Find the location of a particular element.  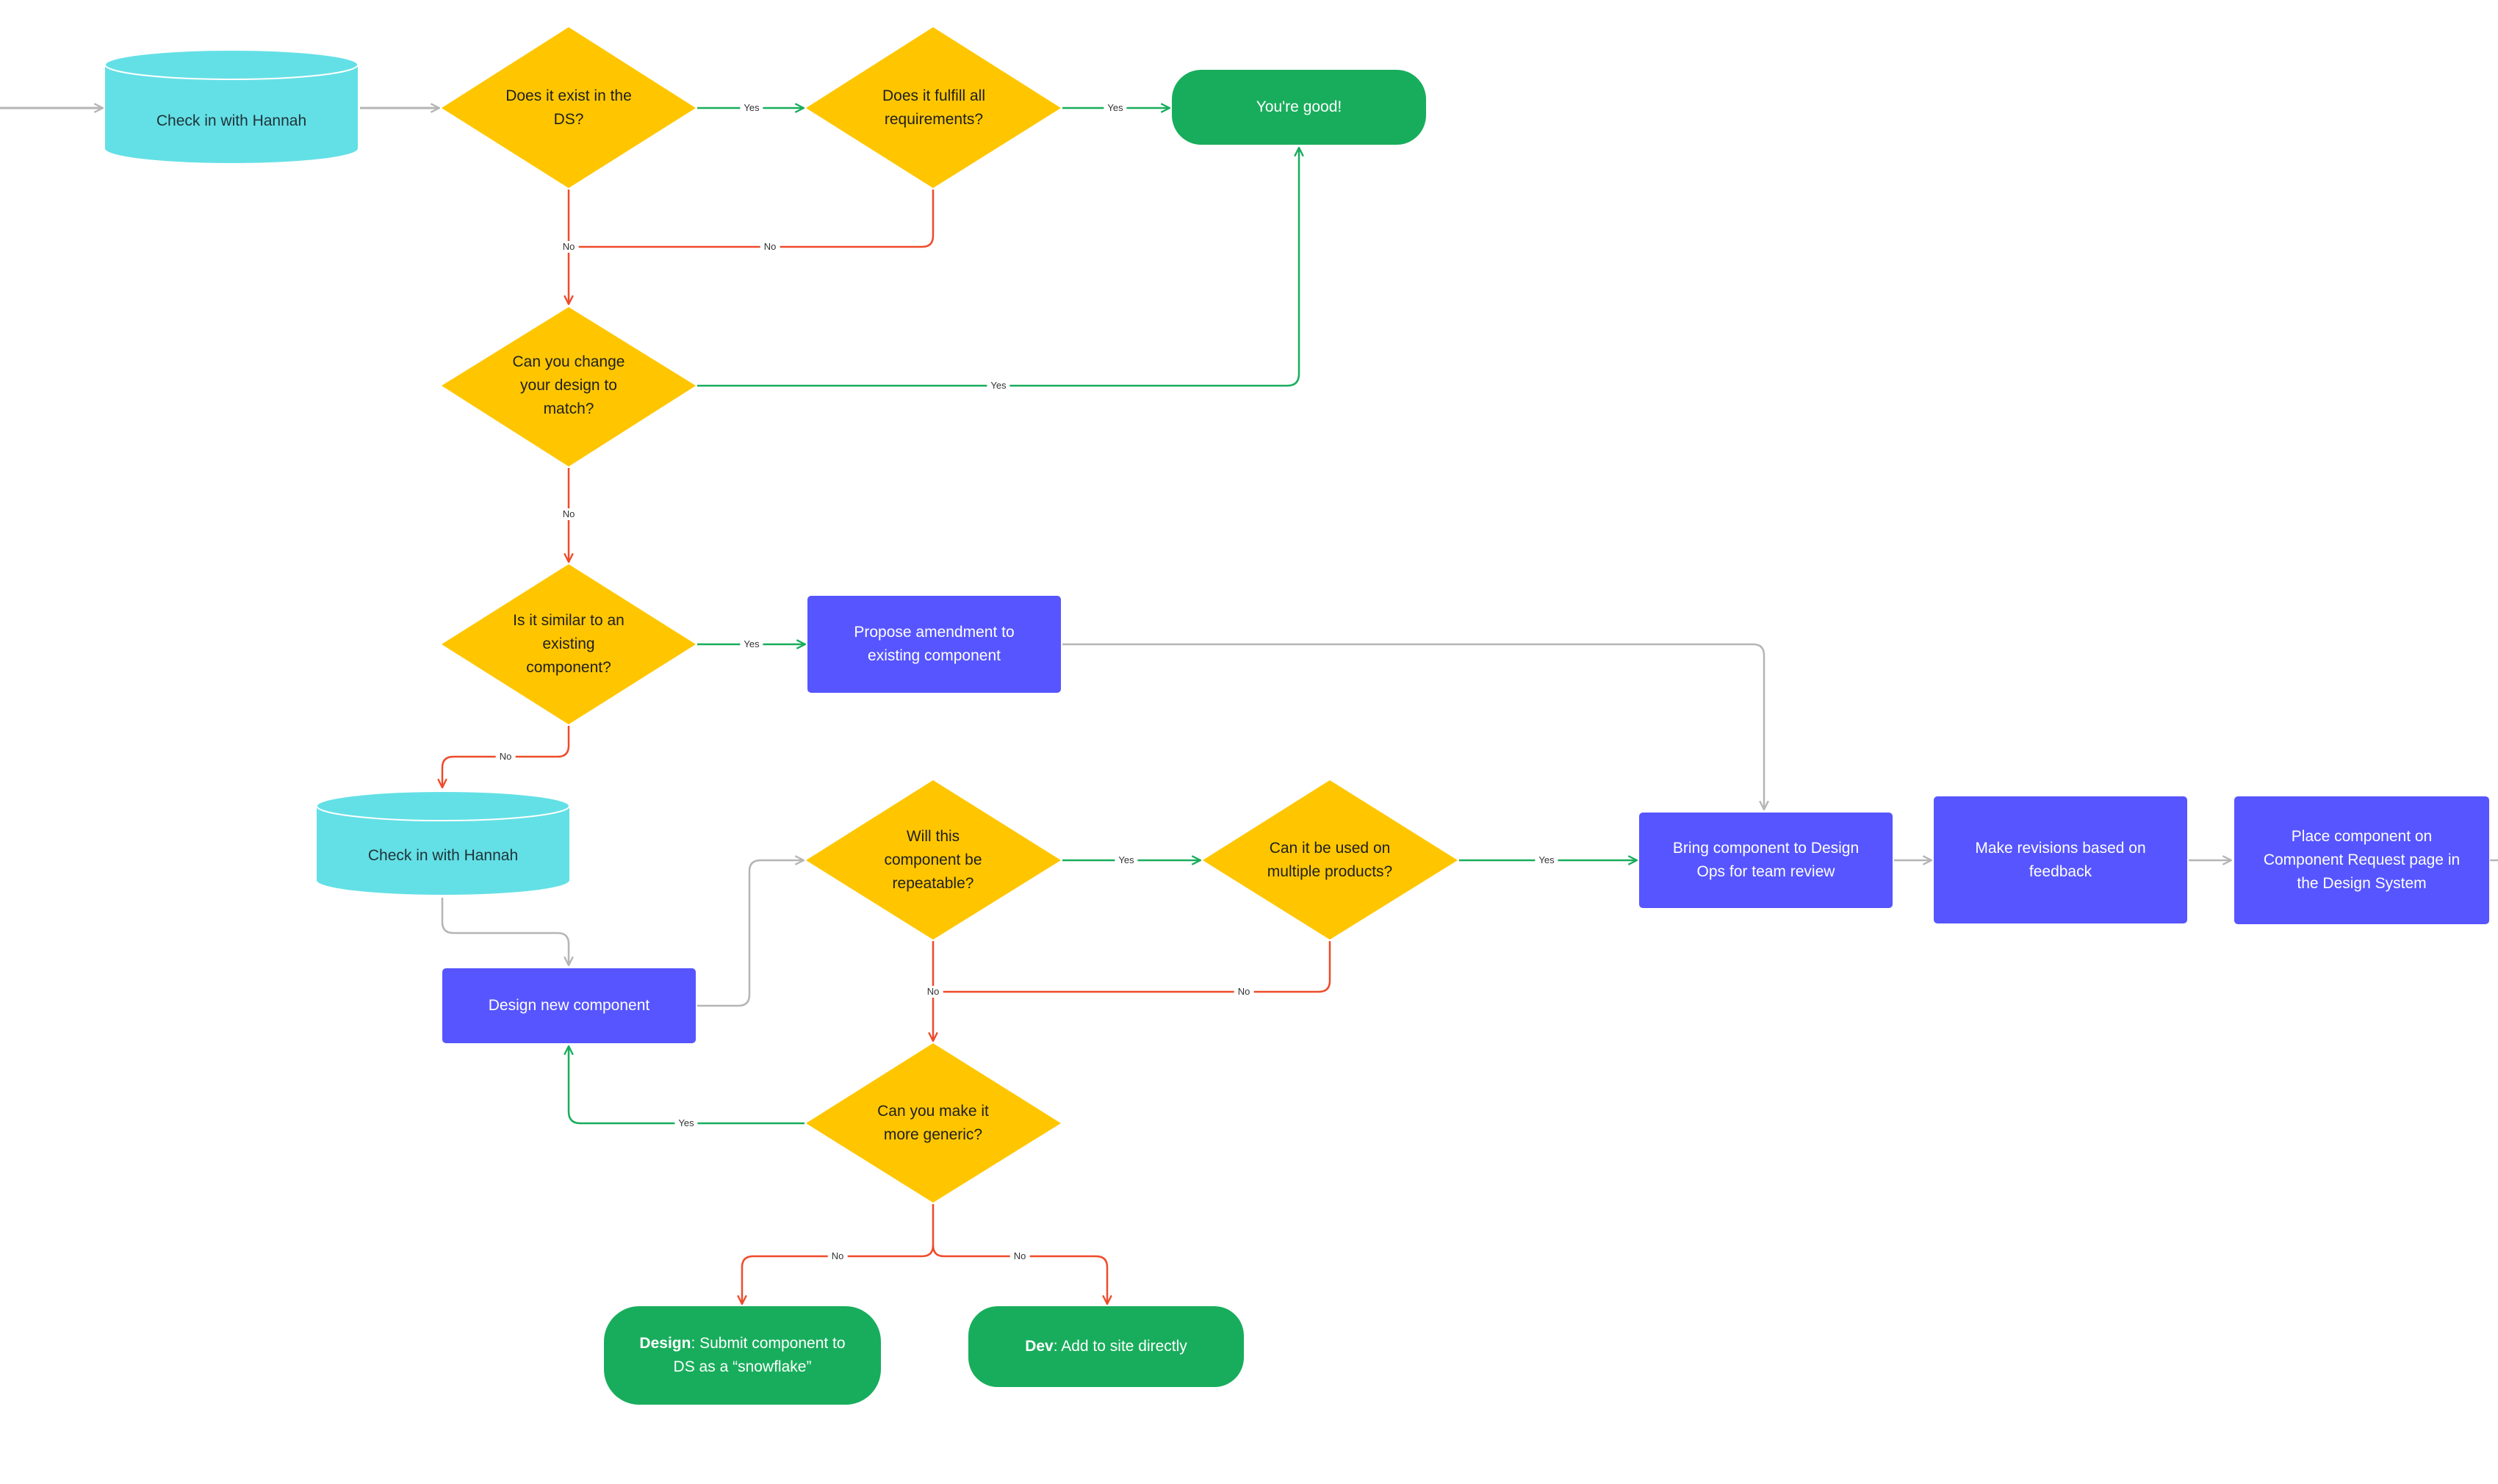

edge-label-generic-no-dev: No is located at coordinates (1020, 1256).